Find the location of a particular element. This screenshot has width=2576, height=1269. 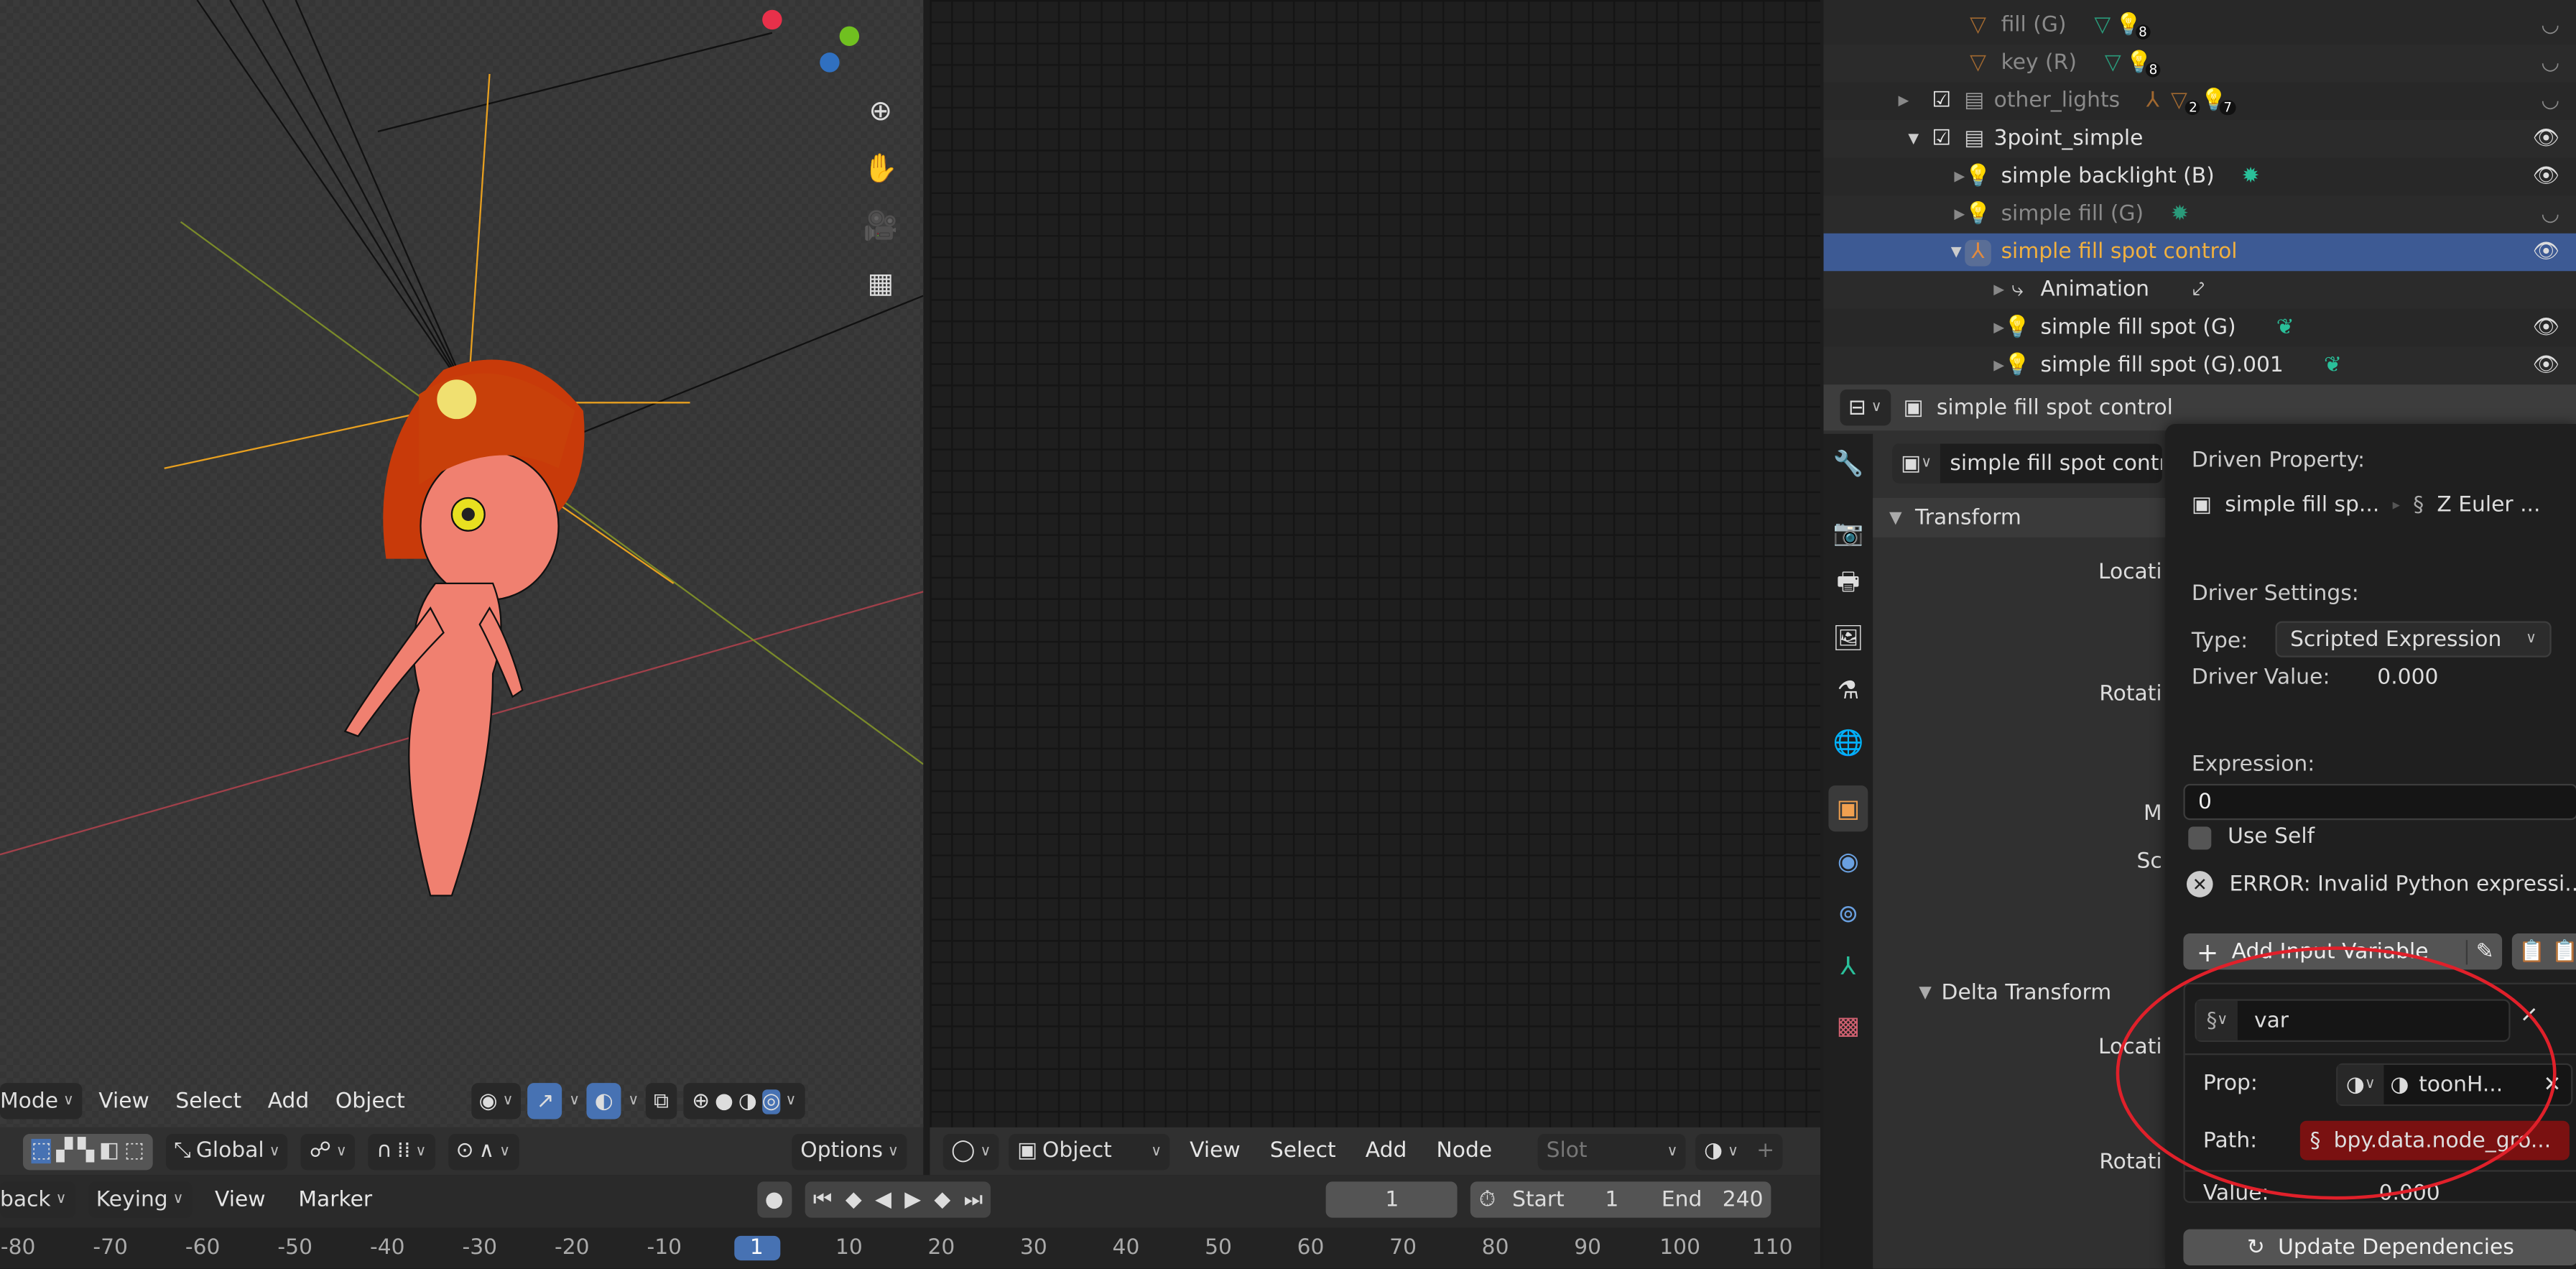

outliner-row-simple-fill-spot-control: ▾ ⅄ simple fill spot control 👁 is located at coordinates (2199, 252).